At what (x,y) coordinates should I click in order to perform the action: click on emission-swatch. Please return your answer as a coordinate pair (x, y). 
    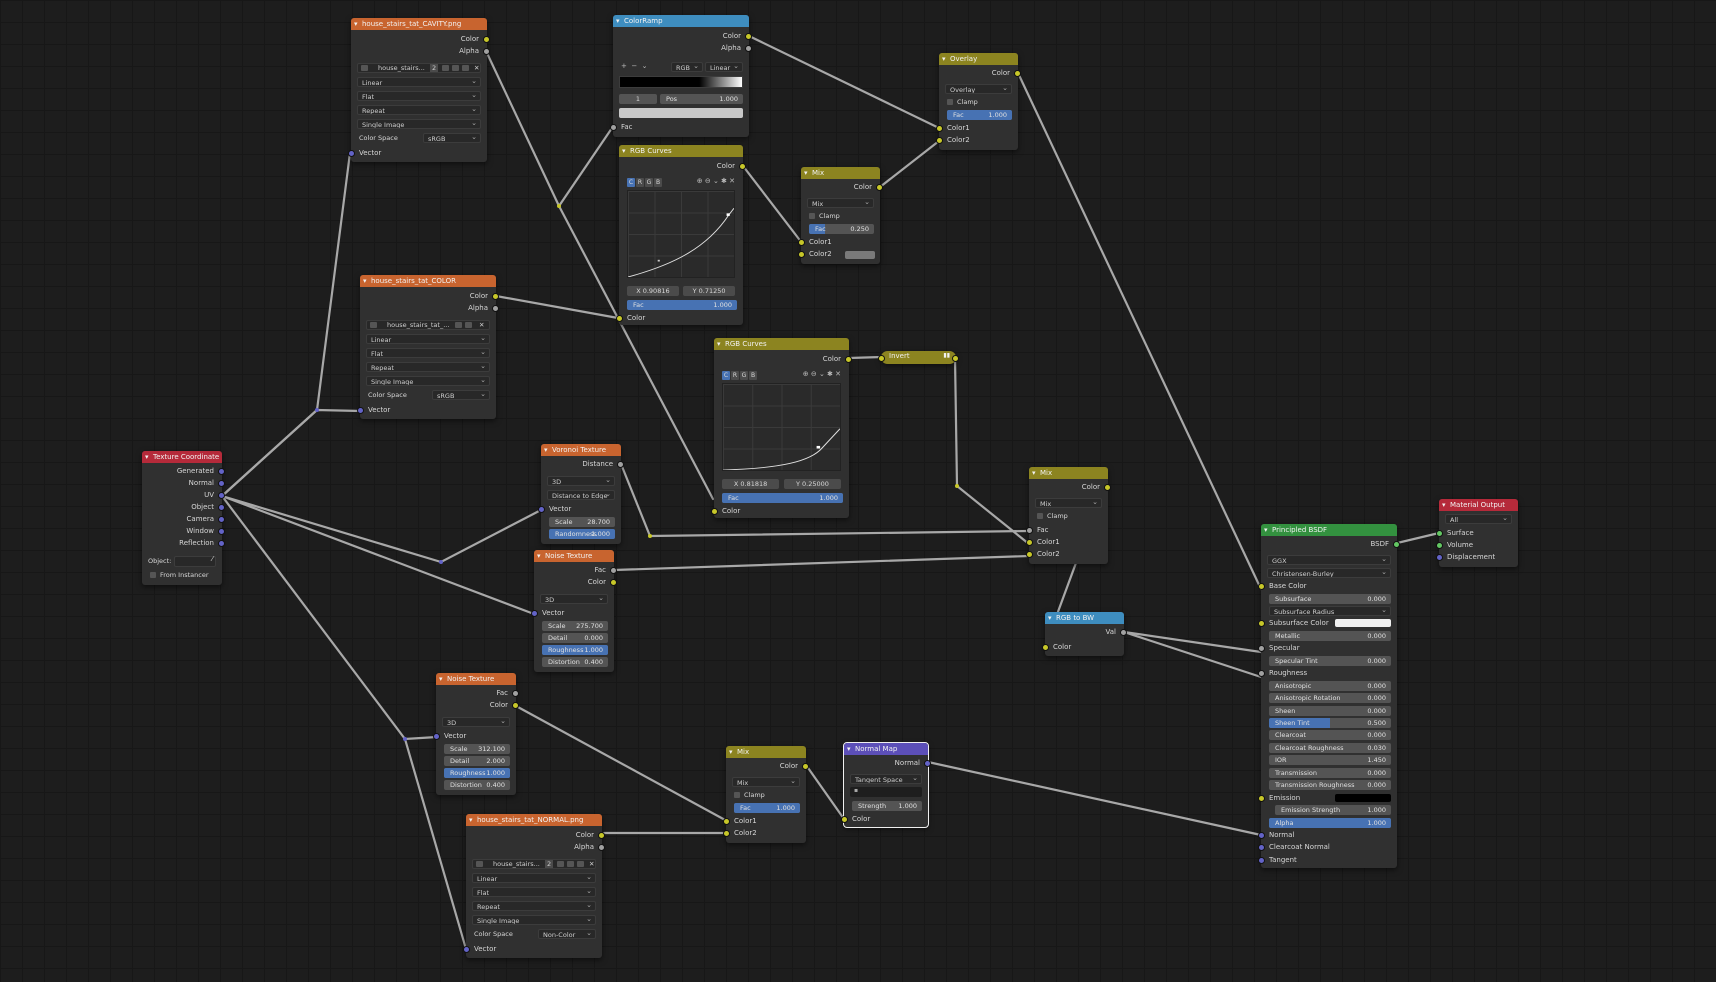
    Looking at the image, I should click on (1363, 797).